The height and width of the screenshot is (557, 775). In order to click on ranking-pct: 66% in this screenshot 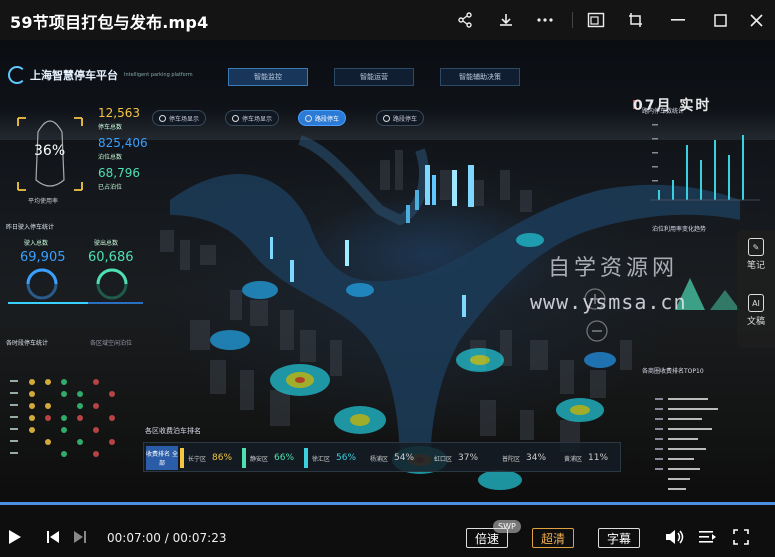, I will do `click(284, 458)`.